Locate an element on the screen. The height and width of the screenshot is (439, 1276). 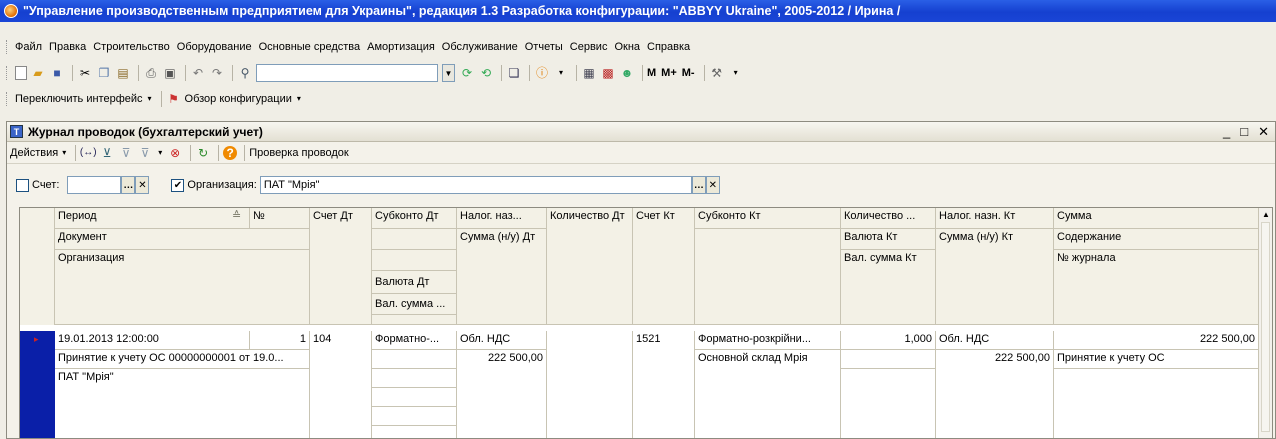
cell-sum-tax-dt: 222 500,00 is located at coordinates (502, 394).